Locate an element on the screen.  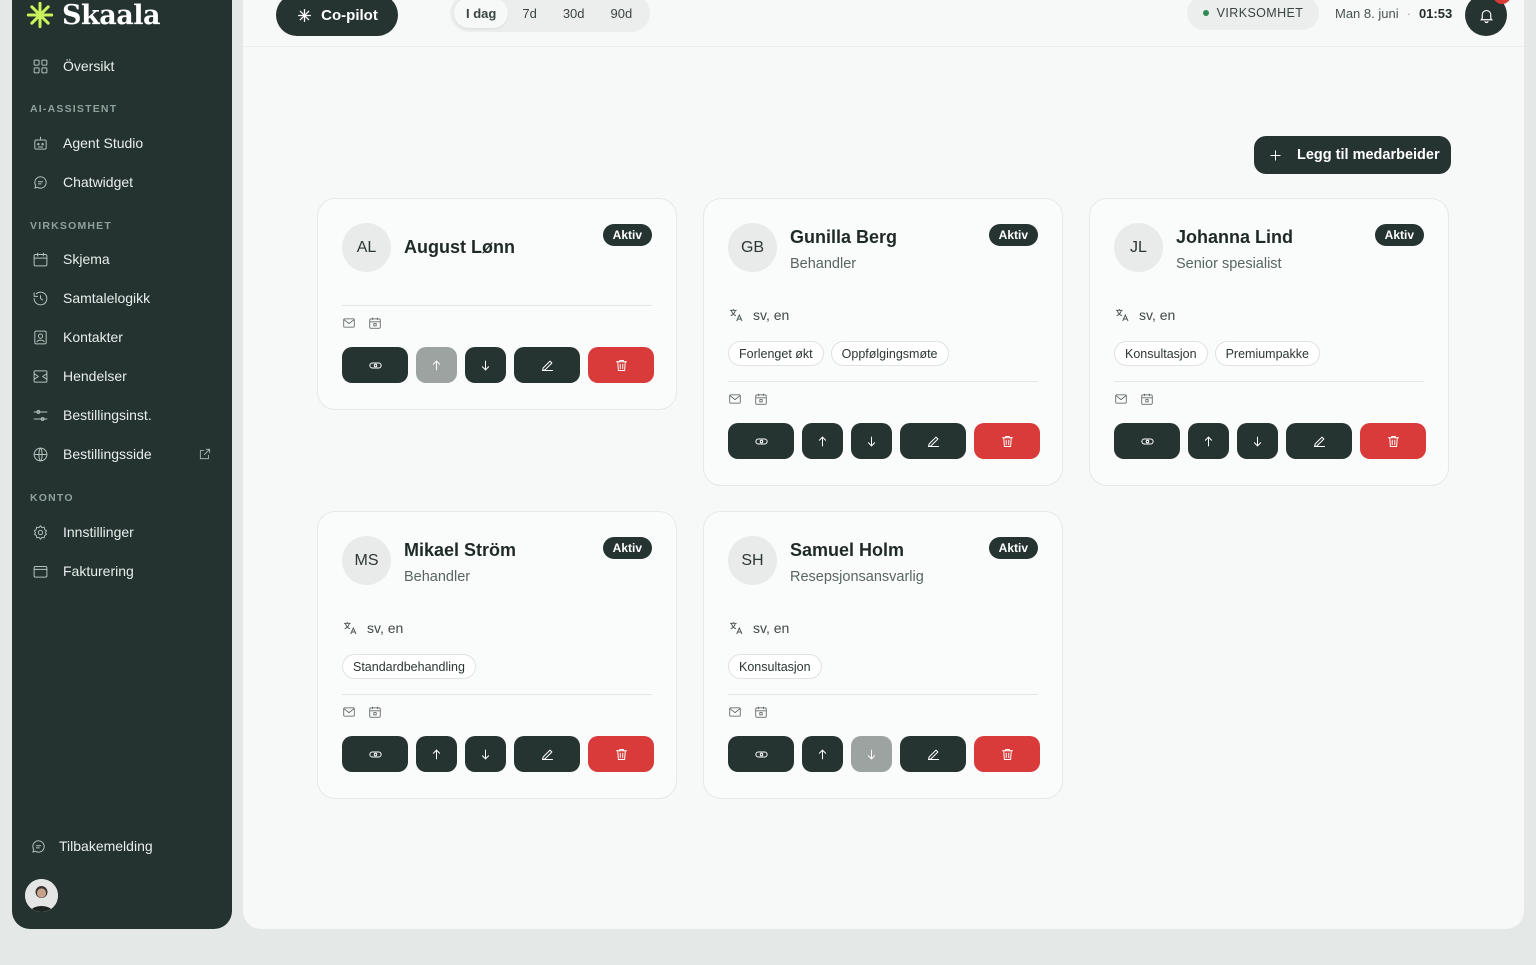
toggle-icon is located at coordinates (375, 365).